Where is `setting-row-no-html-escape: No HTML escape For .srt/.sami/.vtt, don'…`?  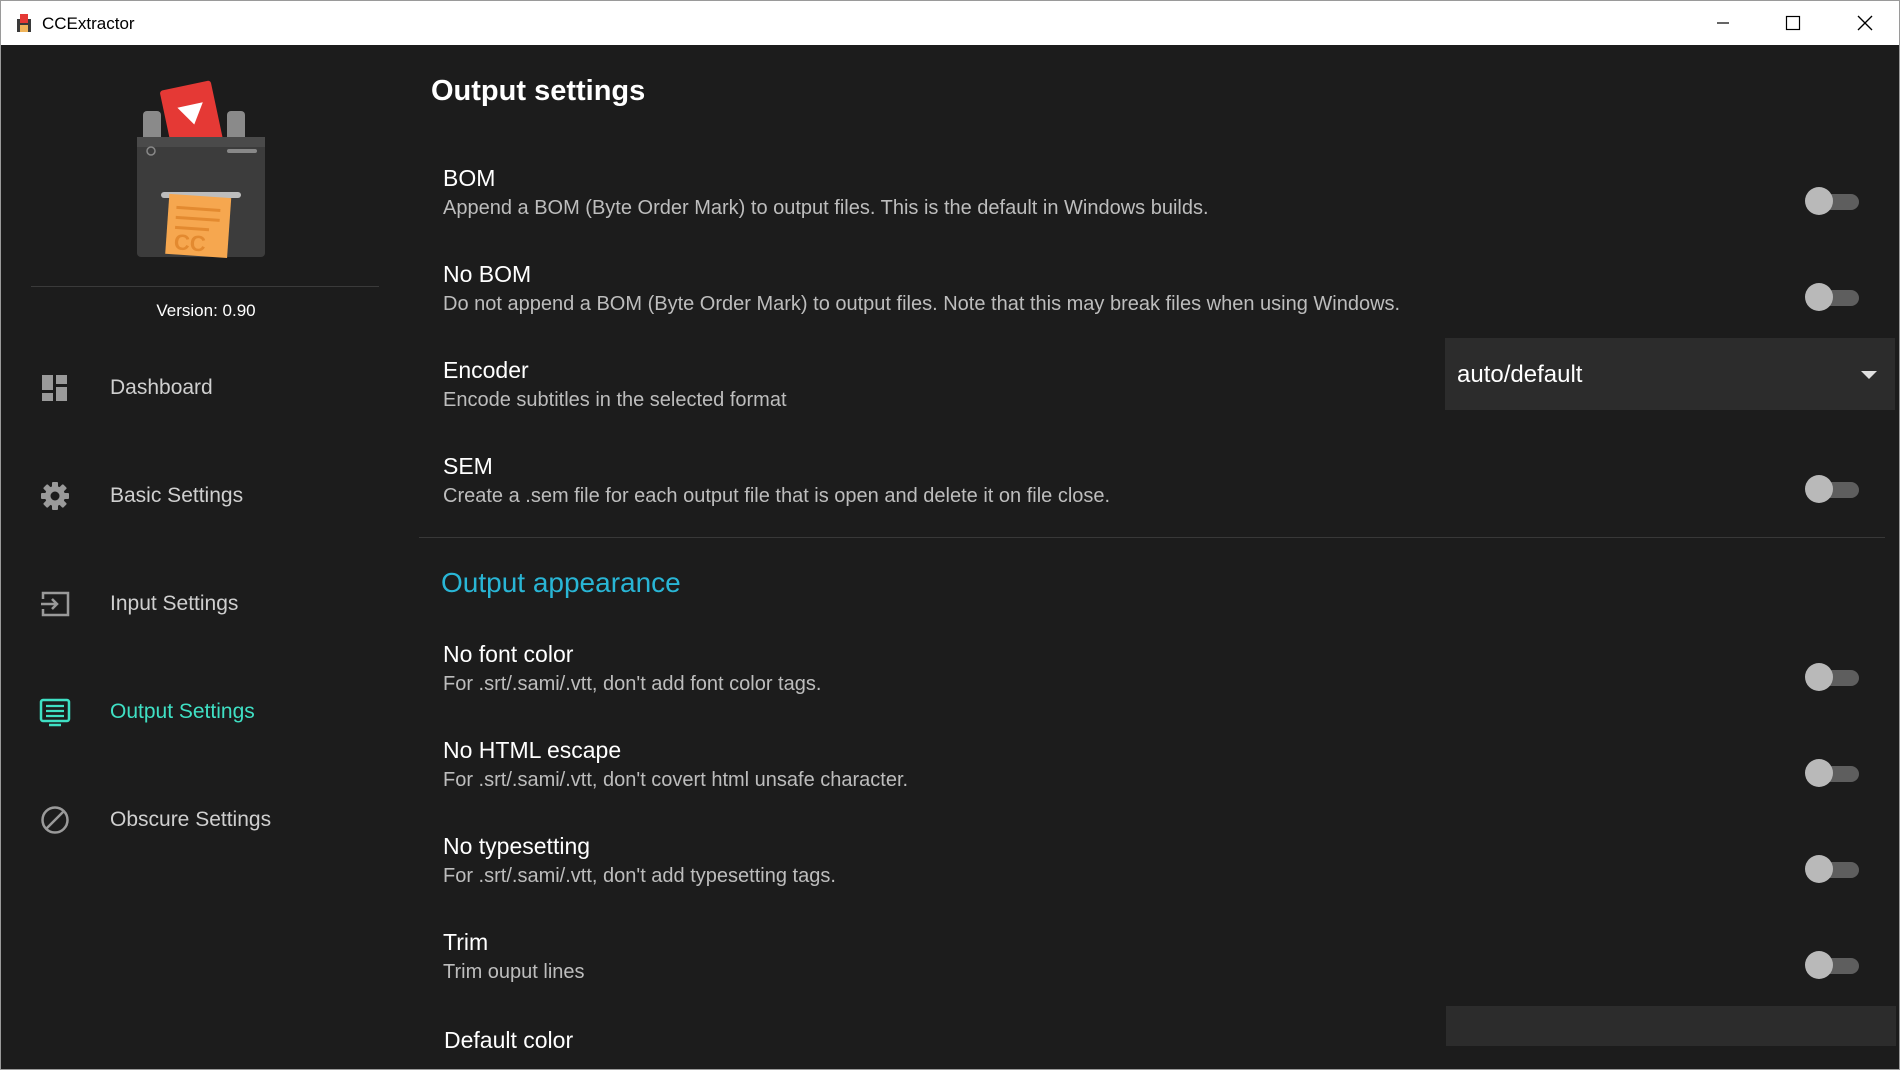
setting-row-no-html-escape: No HTML escape For .srt/.sami/.vtt, don'… is located at coordinates (1153, 777).